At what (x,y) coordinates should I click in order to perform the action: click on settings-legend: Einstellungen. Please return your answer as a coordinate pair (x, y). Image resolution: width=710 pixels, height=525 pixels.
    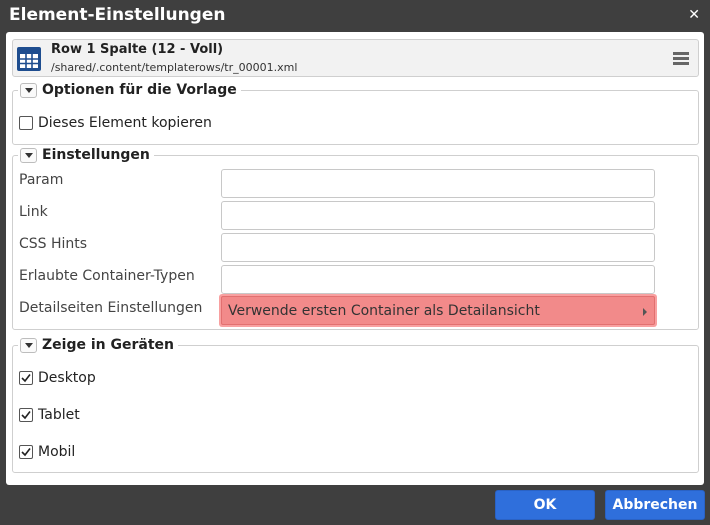
    Looking at the image, I should click on (86, 155).